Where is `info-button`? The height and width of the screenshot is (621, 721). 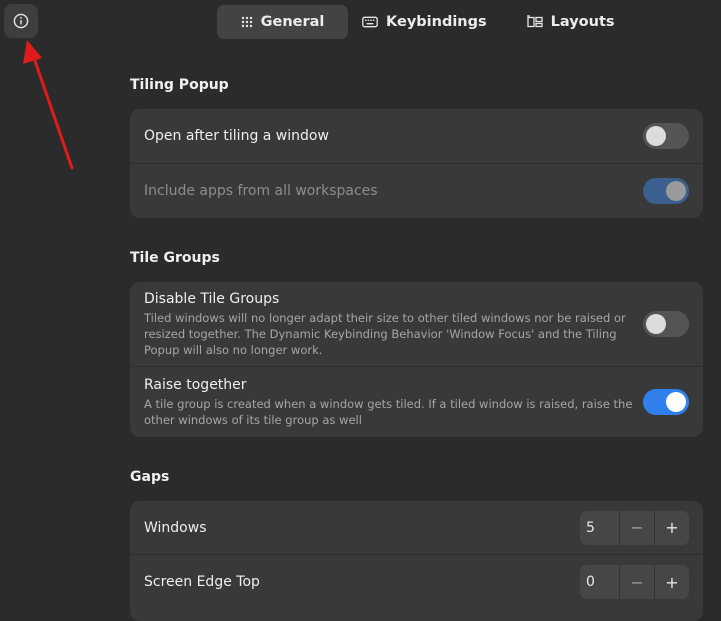 info-button is located at coordinates (21, 21).